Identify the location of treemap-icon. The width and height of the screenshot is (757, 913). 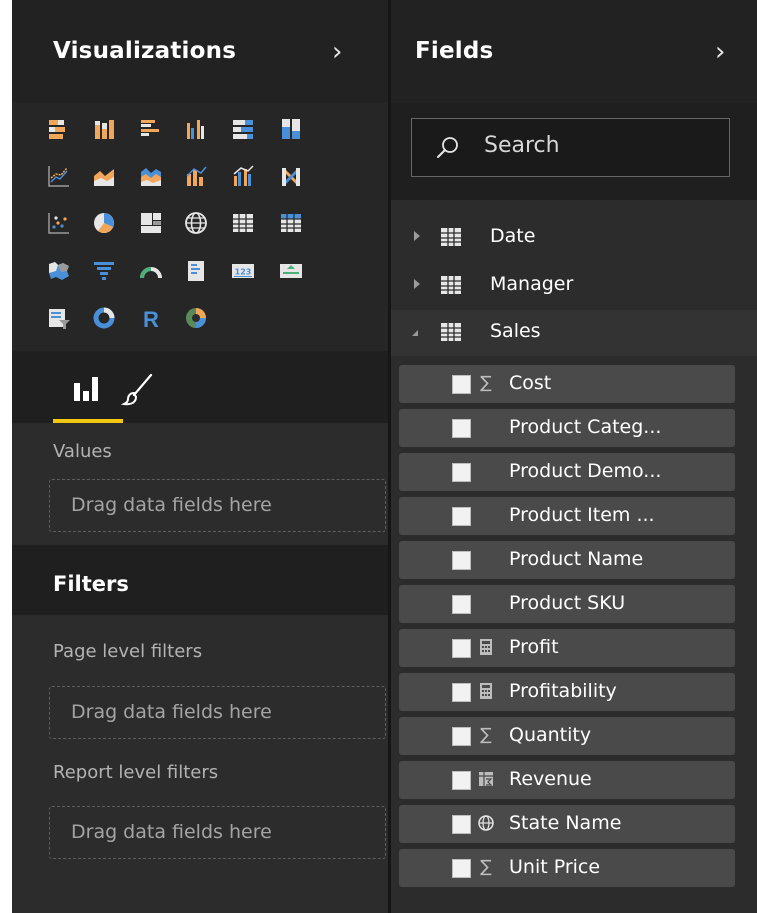
(151, 223).